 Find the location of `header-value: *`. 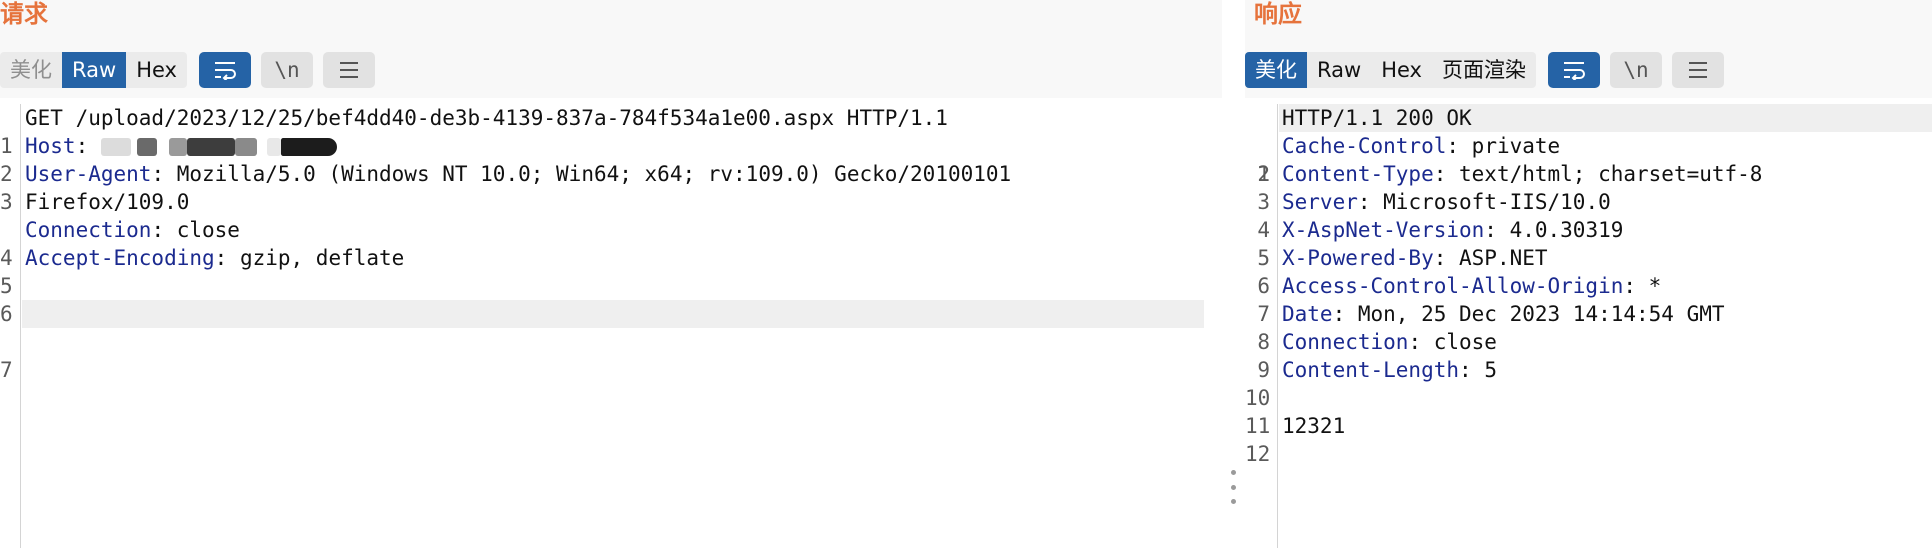

header-value: * is located at coordinates (1655, 286).